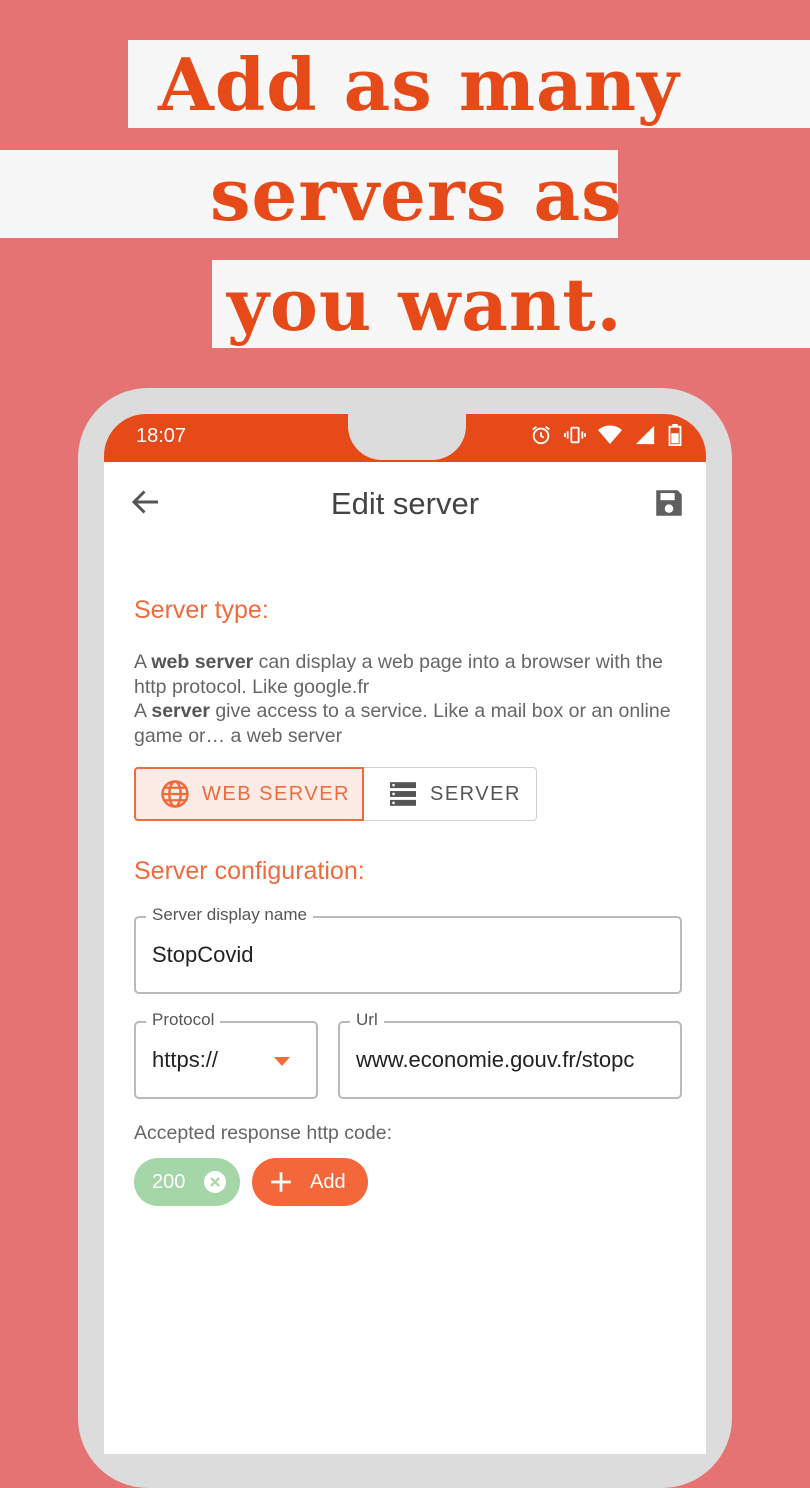  I want to click on code-chip: 200, so click(187, 1182).